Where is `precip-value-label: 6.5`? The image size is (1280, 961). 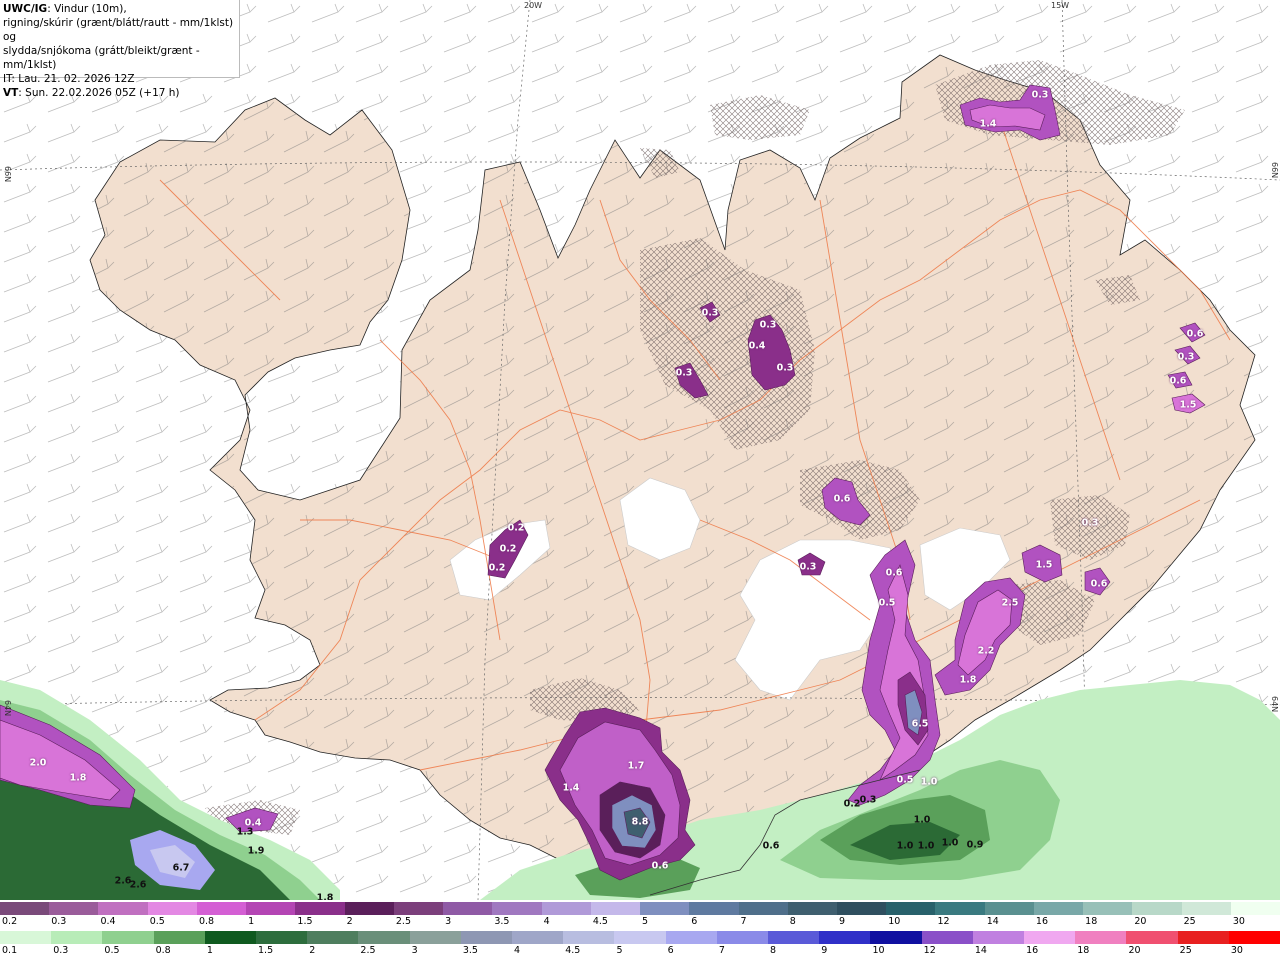
precip-value-label: 6.5 is located at coordinates (920, 724).